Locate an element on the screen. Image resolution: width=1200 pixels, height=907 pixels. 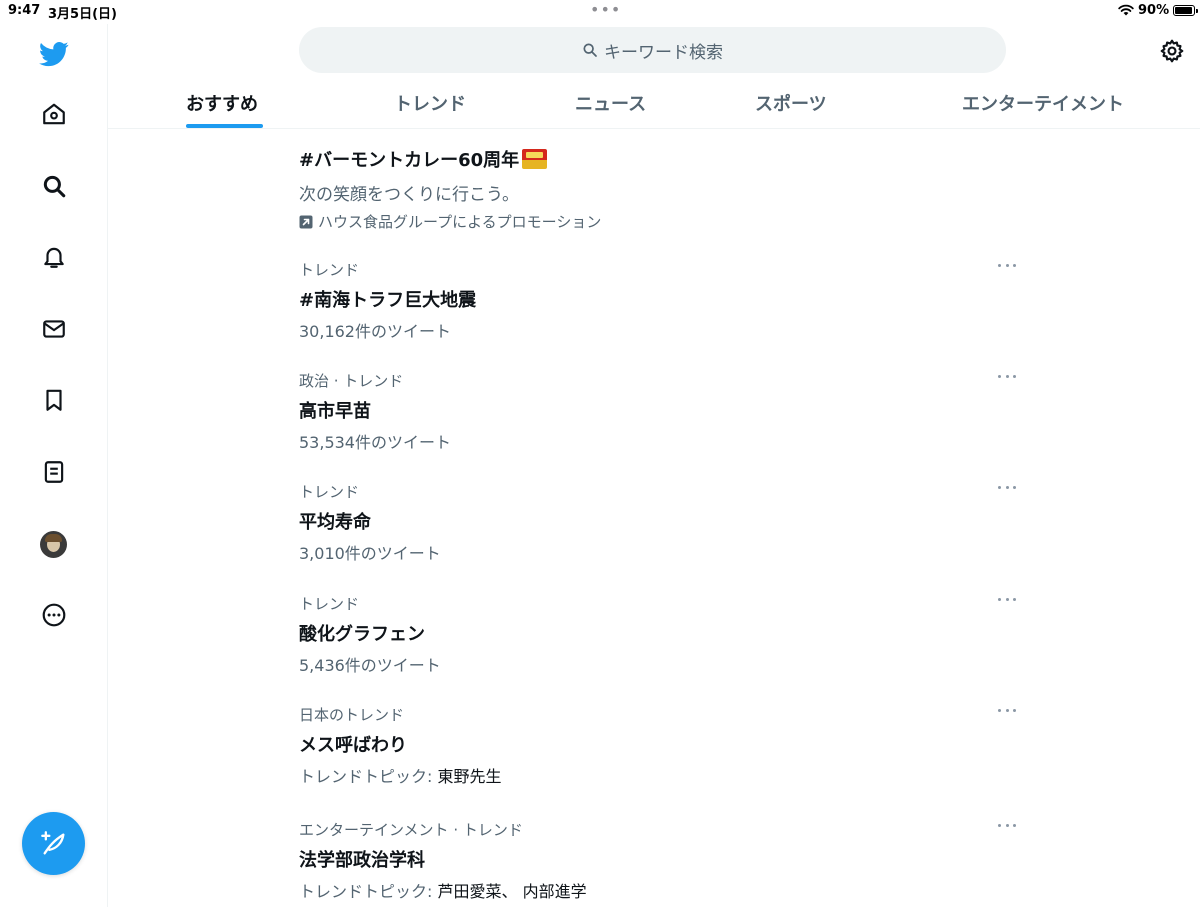
tab-sports: スポーツ is located at coordinates (791, 103).